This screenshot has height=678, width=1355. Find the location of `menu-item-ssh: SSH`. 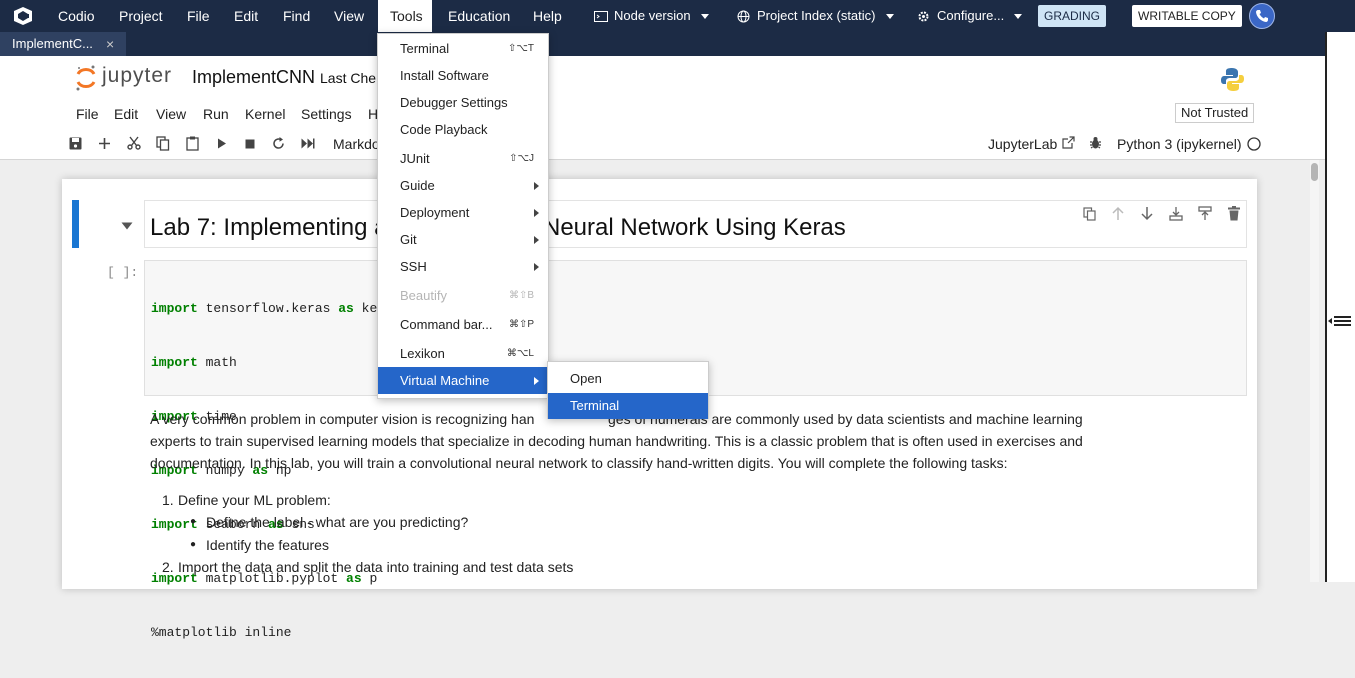

menu-item-ssh: SSH is located at coordinates (463, 266).